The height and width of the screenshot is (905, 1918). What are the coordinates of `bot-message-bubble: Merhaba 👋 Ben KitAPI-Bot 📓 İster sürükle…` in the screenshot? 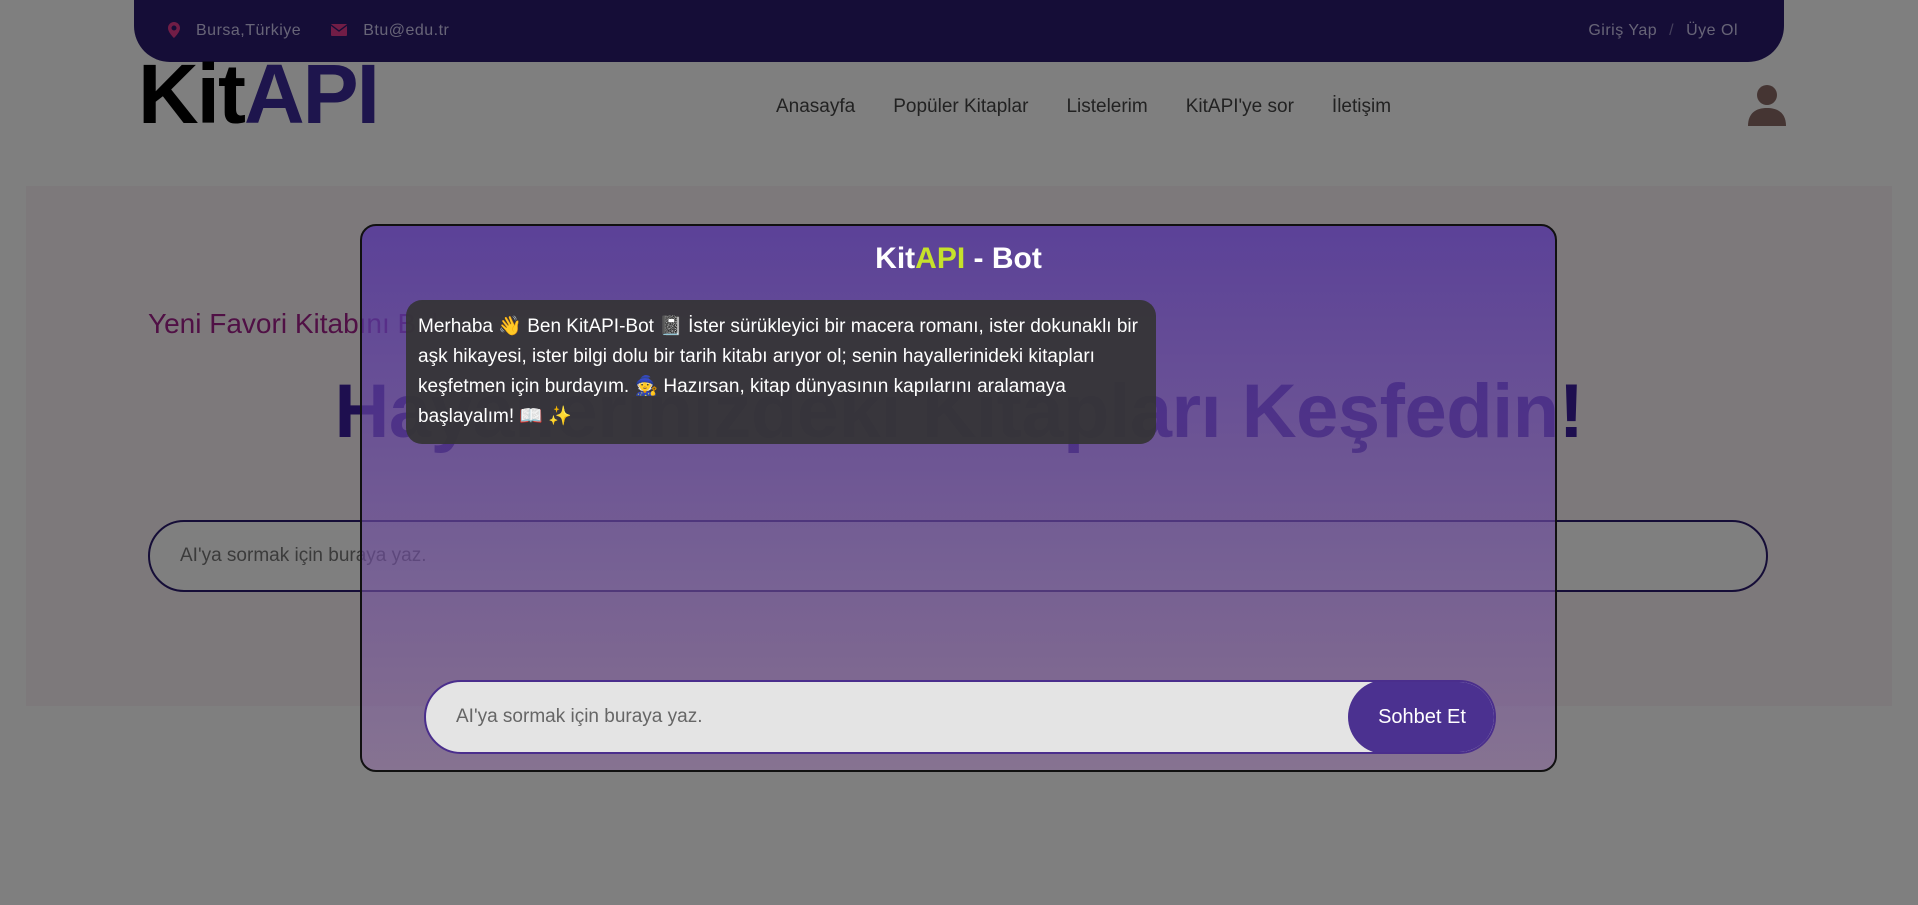 It's located at (781, 372).